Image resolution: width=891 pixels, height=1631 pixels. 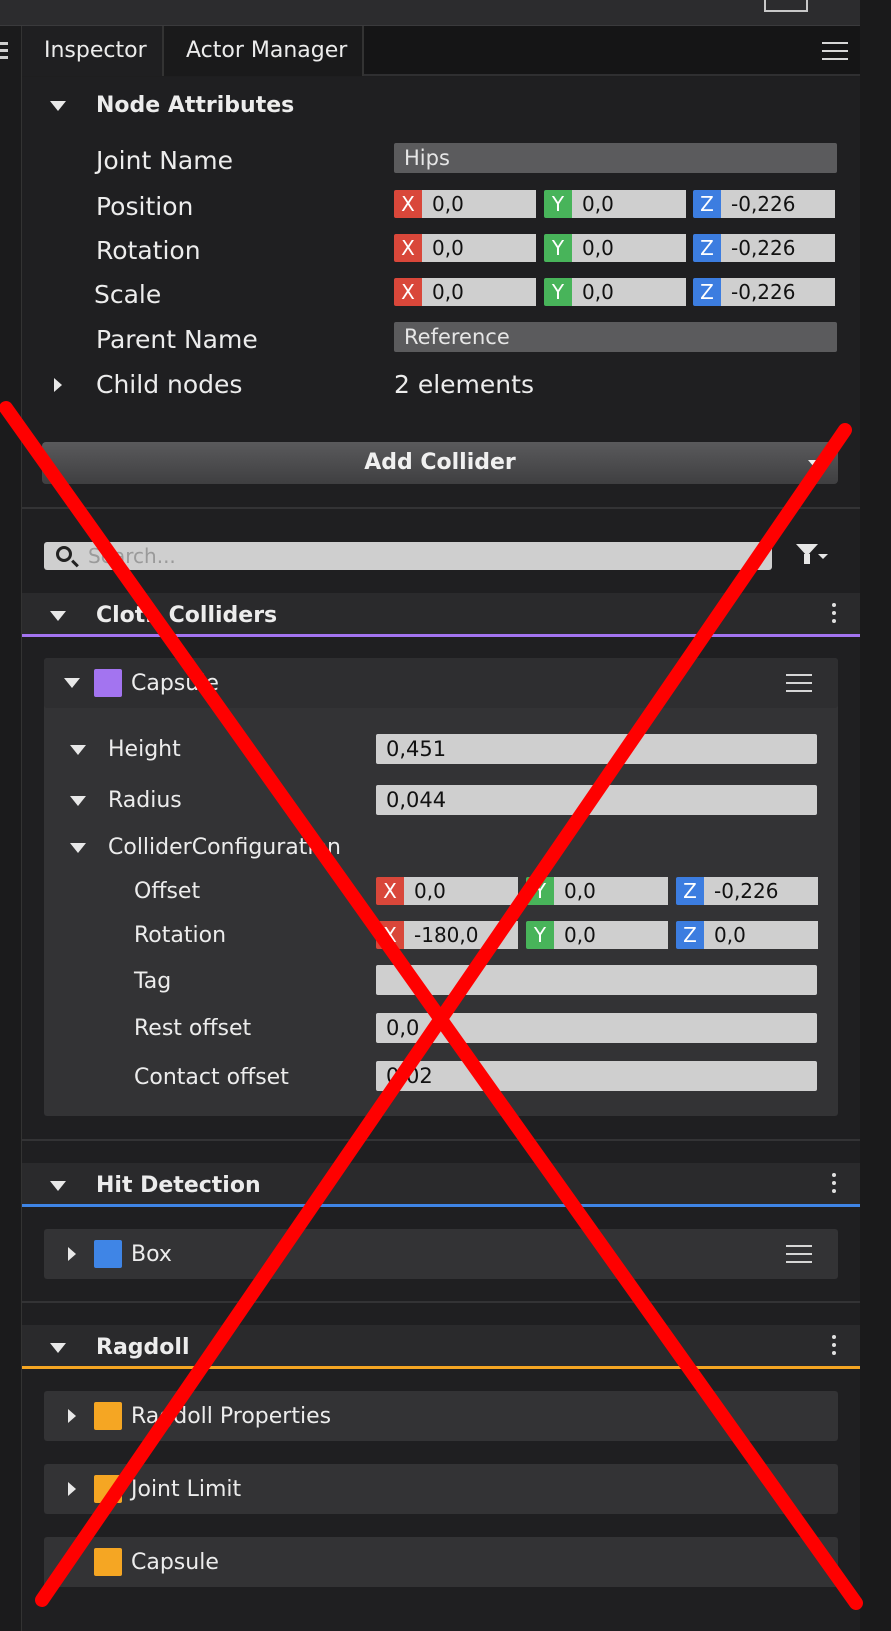 What do you see at coordinates (193, 1028) in the screenshot?
I see `rest-offset-label: Rest offset` at bounding box center [193, 1028].